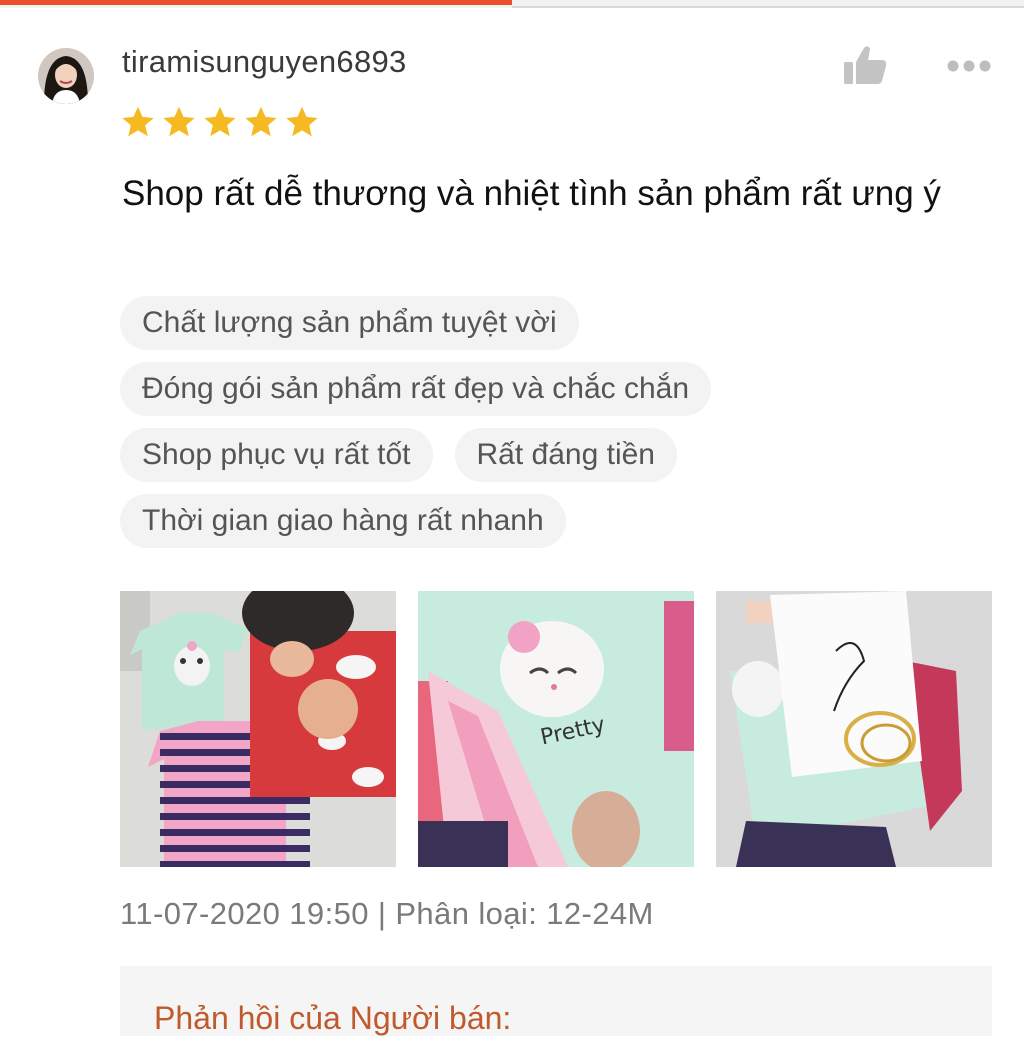 The width and height of the screenshot is (1024, 1037). I want to click on review-tag-delivery: Thời gian giao hàng rất nhanh, so click(343, 521).